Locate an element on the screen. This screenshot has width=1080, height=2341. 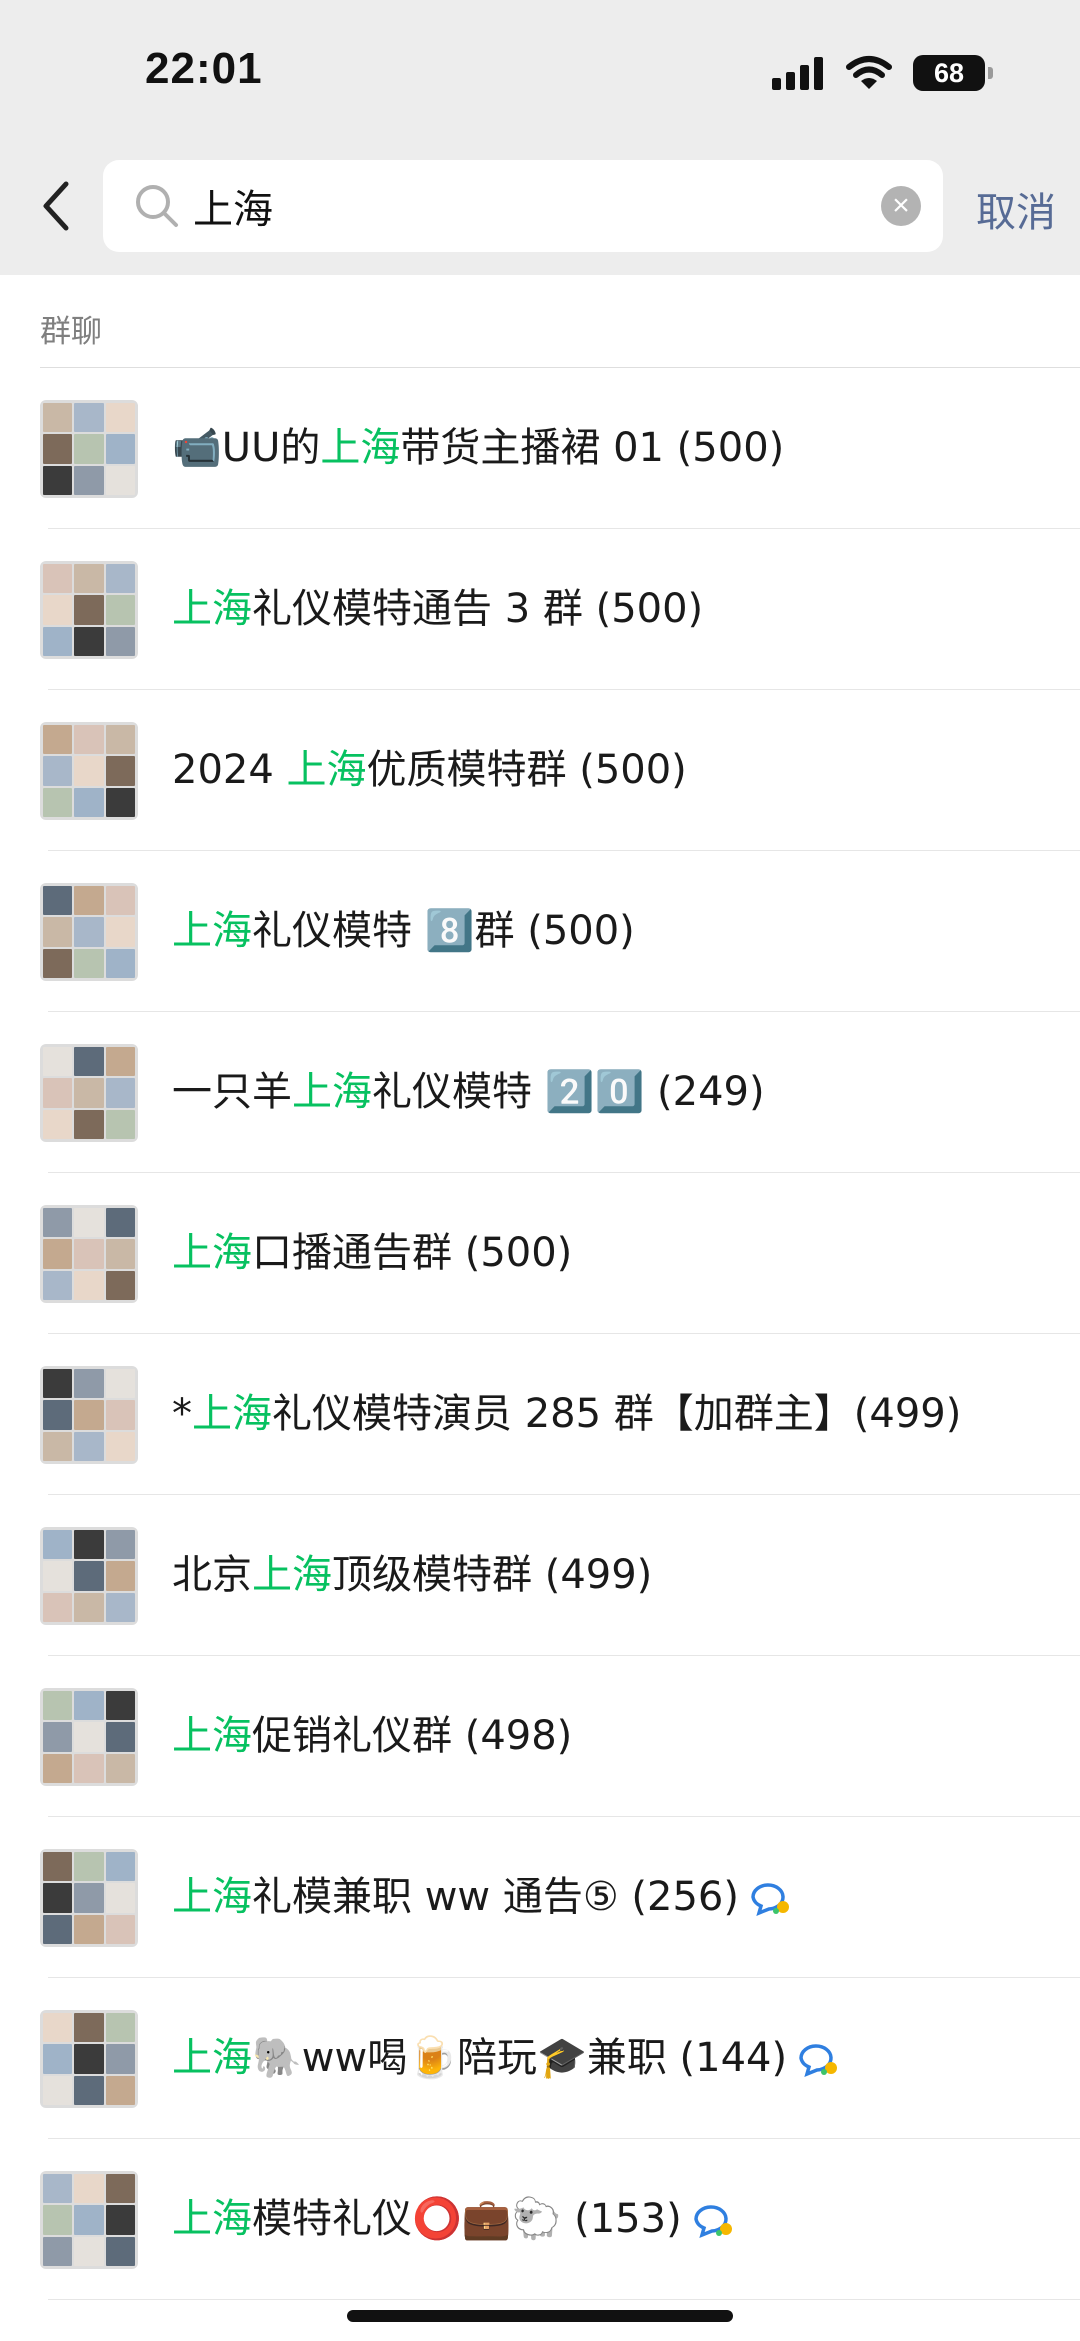
row-divider is located at coordinates (564, 2299).